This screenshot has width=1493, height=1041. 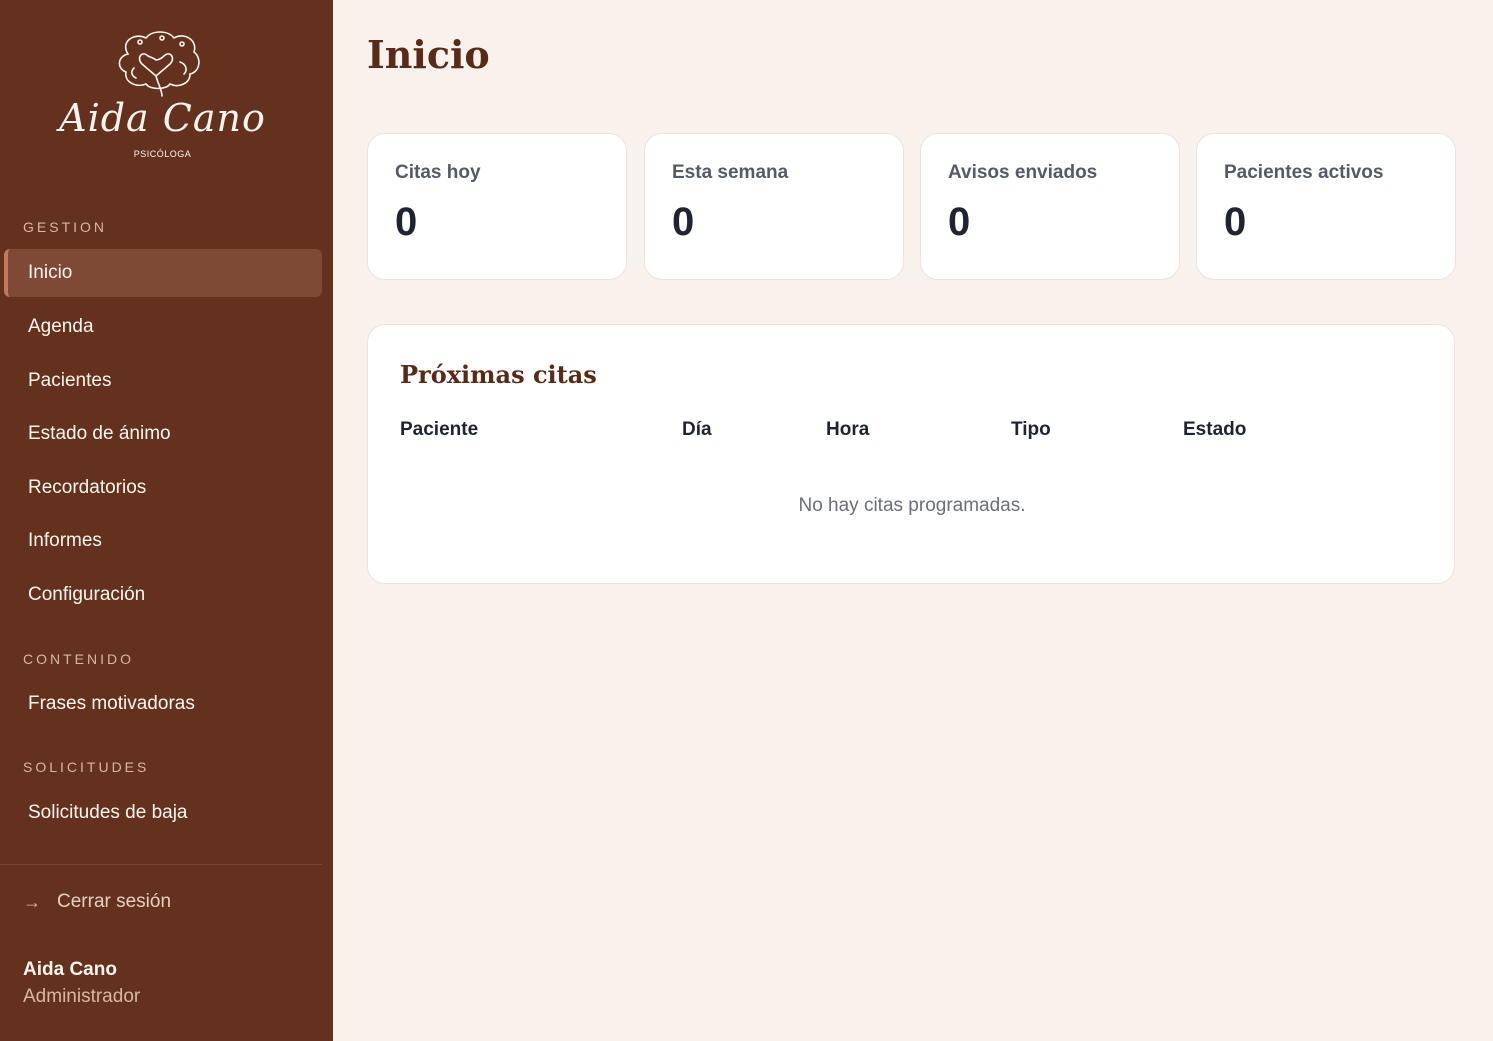 What do you see at coordinates (70, 969) in the screenshot?
I see `user-name: Aida Cano` at bounding box center [70, 969].